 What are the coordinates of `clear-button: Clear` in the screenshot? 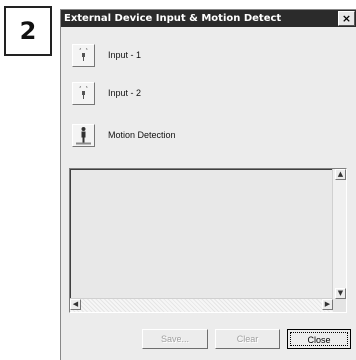 It's located at (247, 339).